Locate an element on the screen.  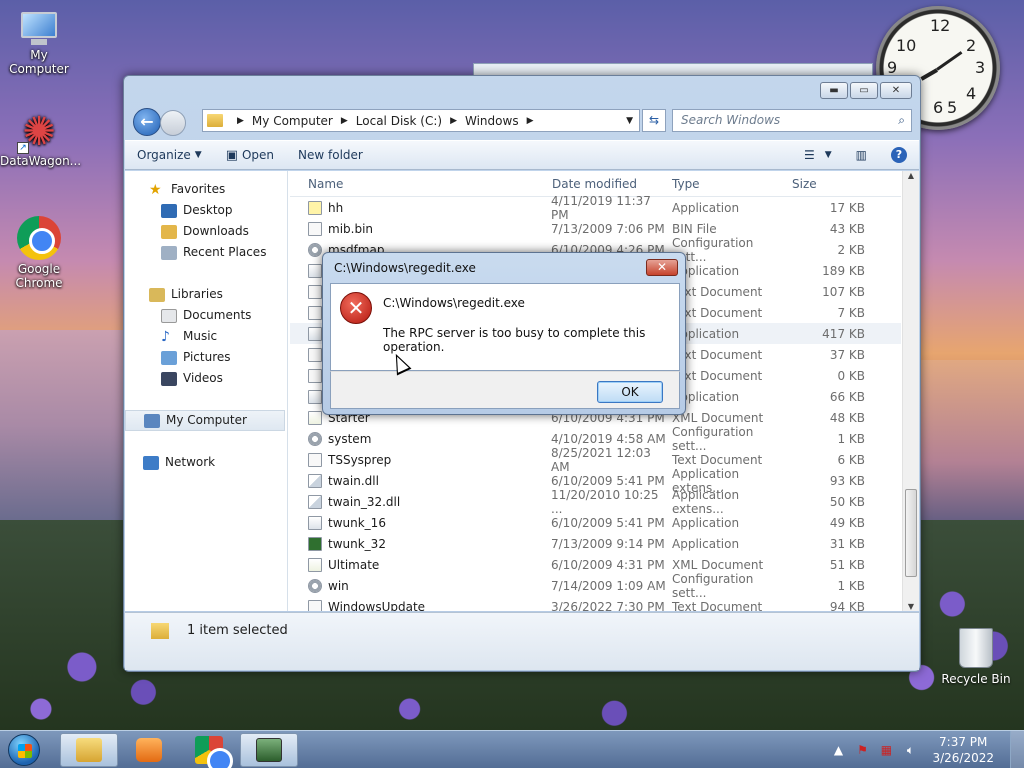
forward-button is located at coordinates (173, 123).